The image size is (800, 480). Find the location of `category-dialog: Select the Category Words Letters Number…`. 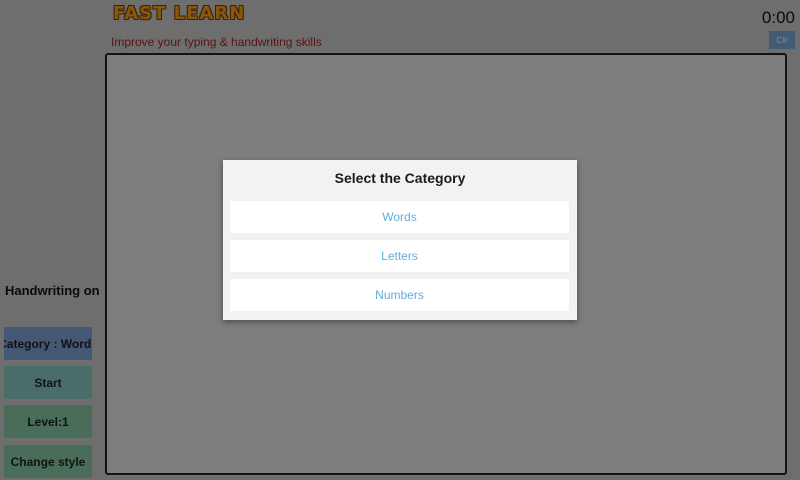

category-dialog: Select the Category Words Letters Number… is located at coordinates (400, 240).